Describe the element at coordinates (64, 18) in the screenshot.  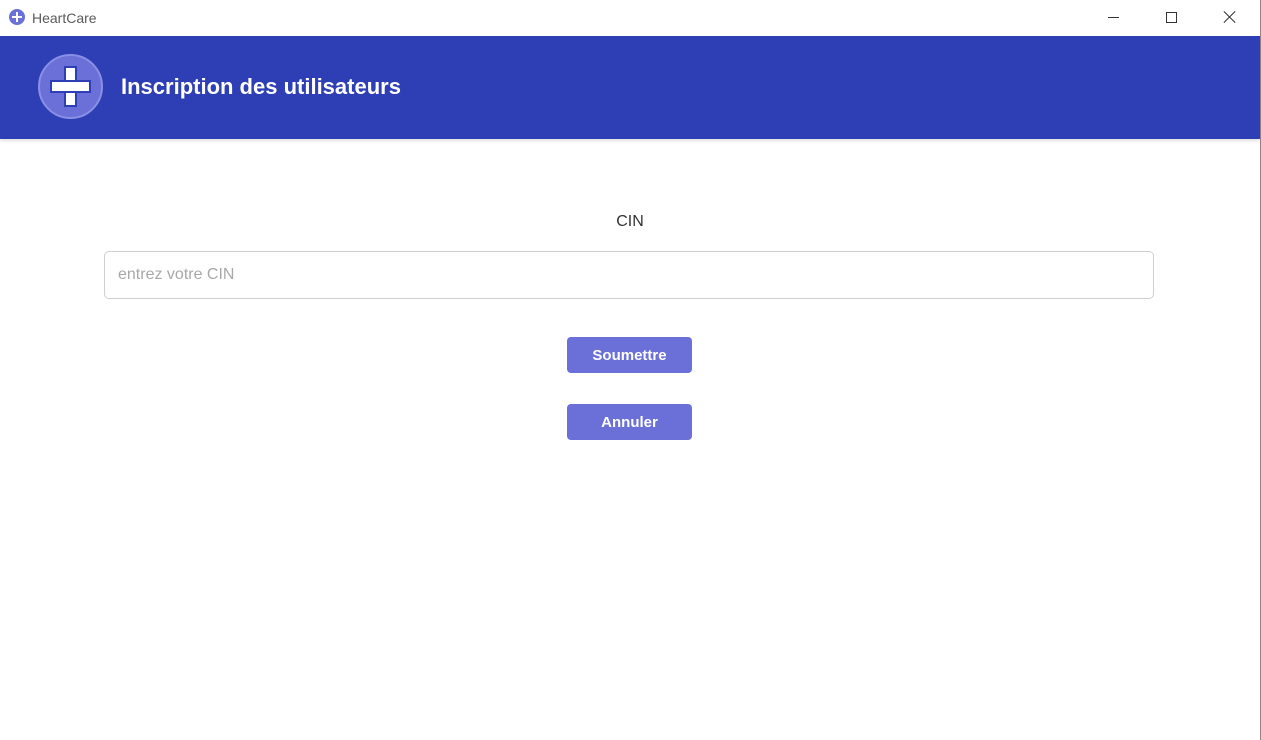
I see `window-title: HeartCare` at that location.